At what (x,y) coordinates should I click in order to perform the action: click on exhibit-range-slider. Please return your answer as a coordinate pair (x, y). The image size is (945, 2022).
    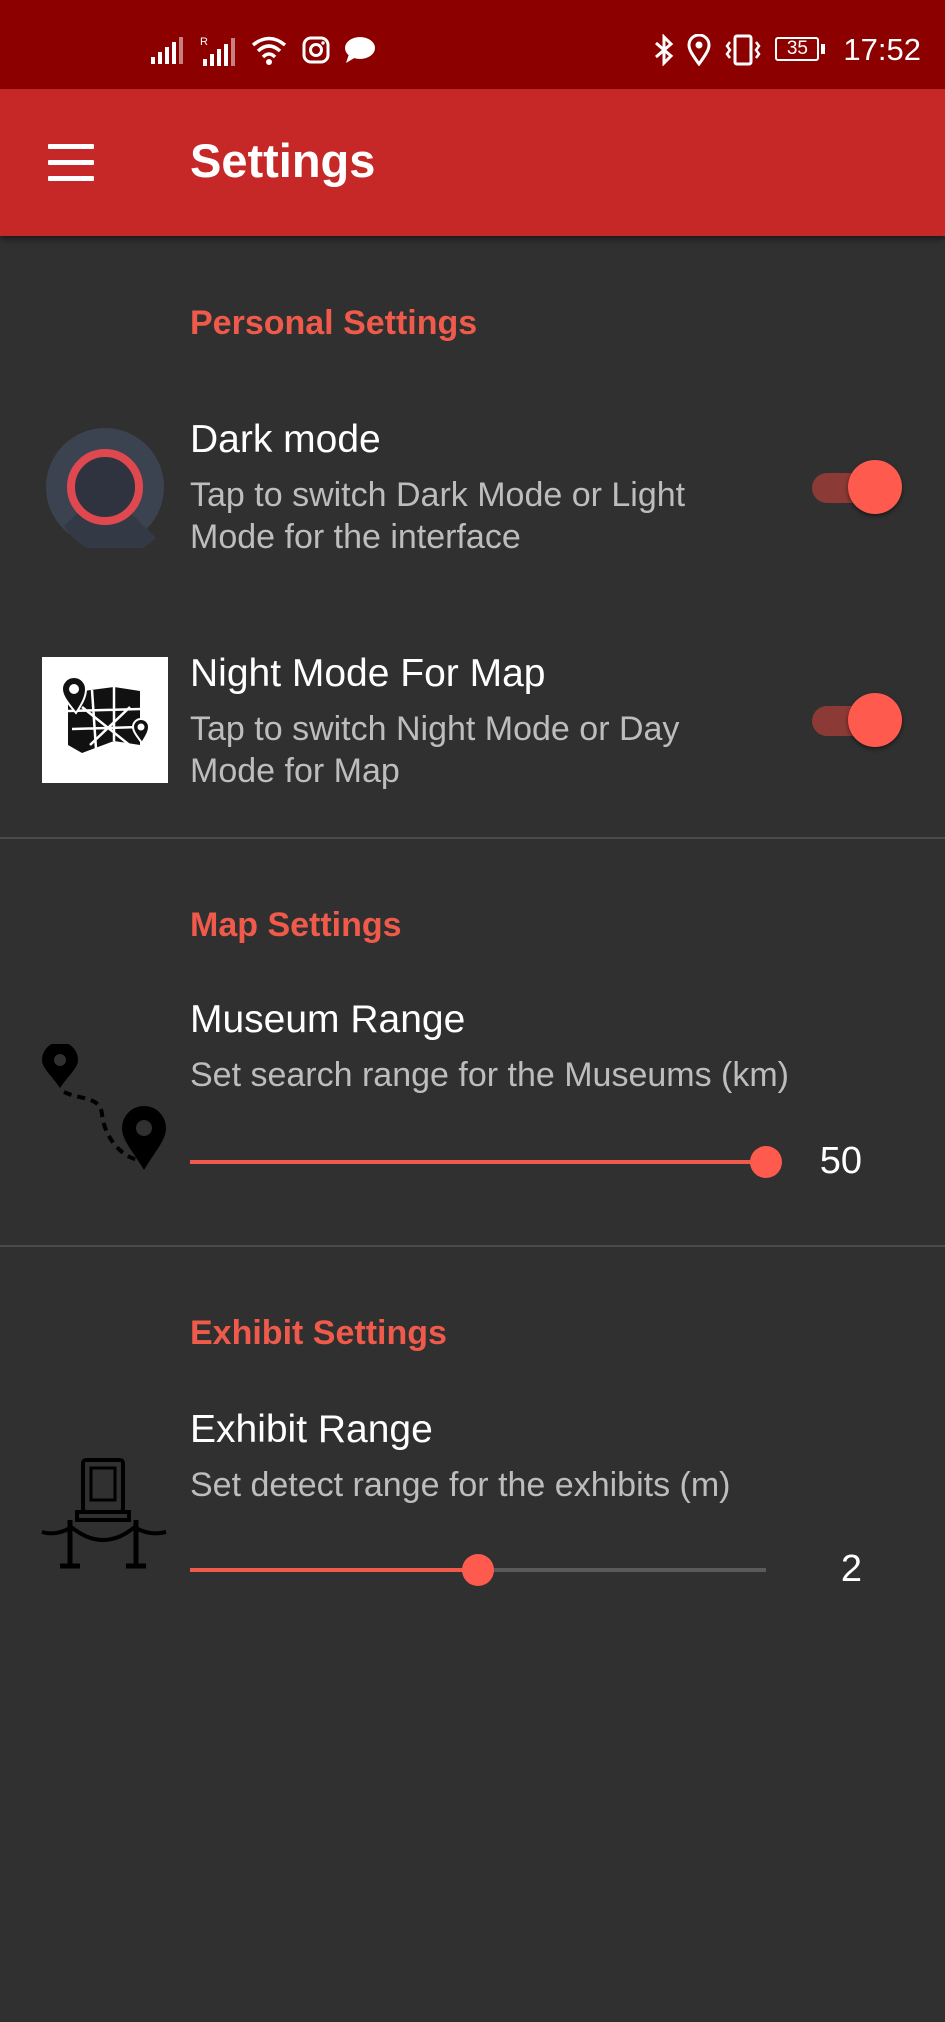
    Looking at the image, I should click on (480, 1570).